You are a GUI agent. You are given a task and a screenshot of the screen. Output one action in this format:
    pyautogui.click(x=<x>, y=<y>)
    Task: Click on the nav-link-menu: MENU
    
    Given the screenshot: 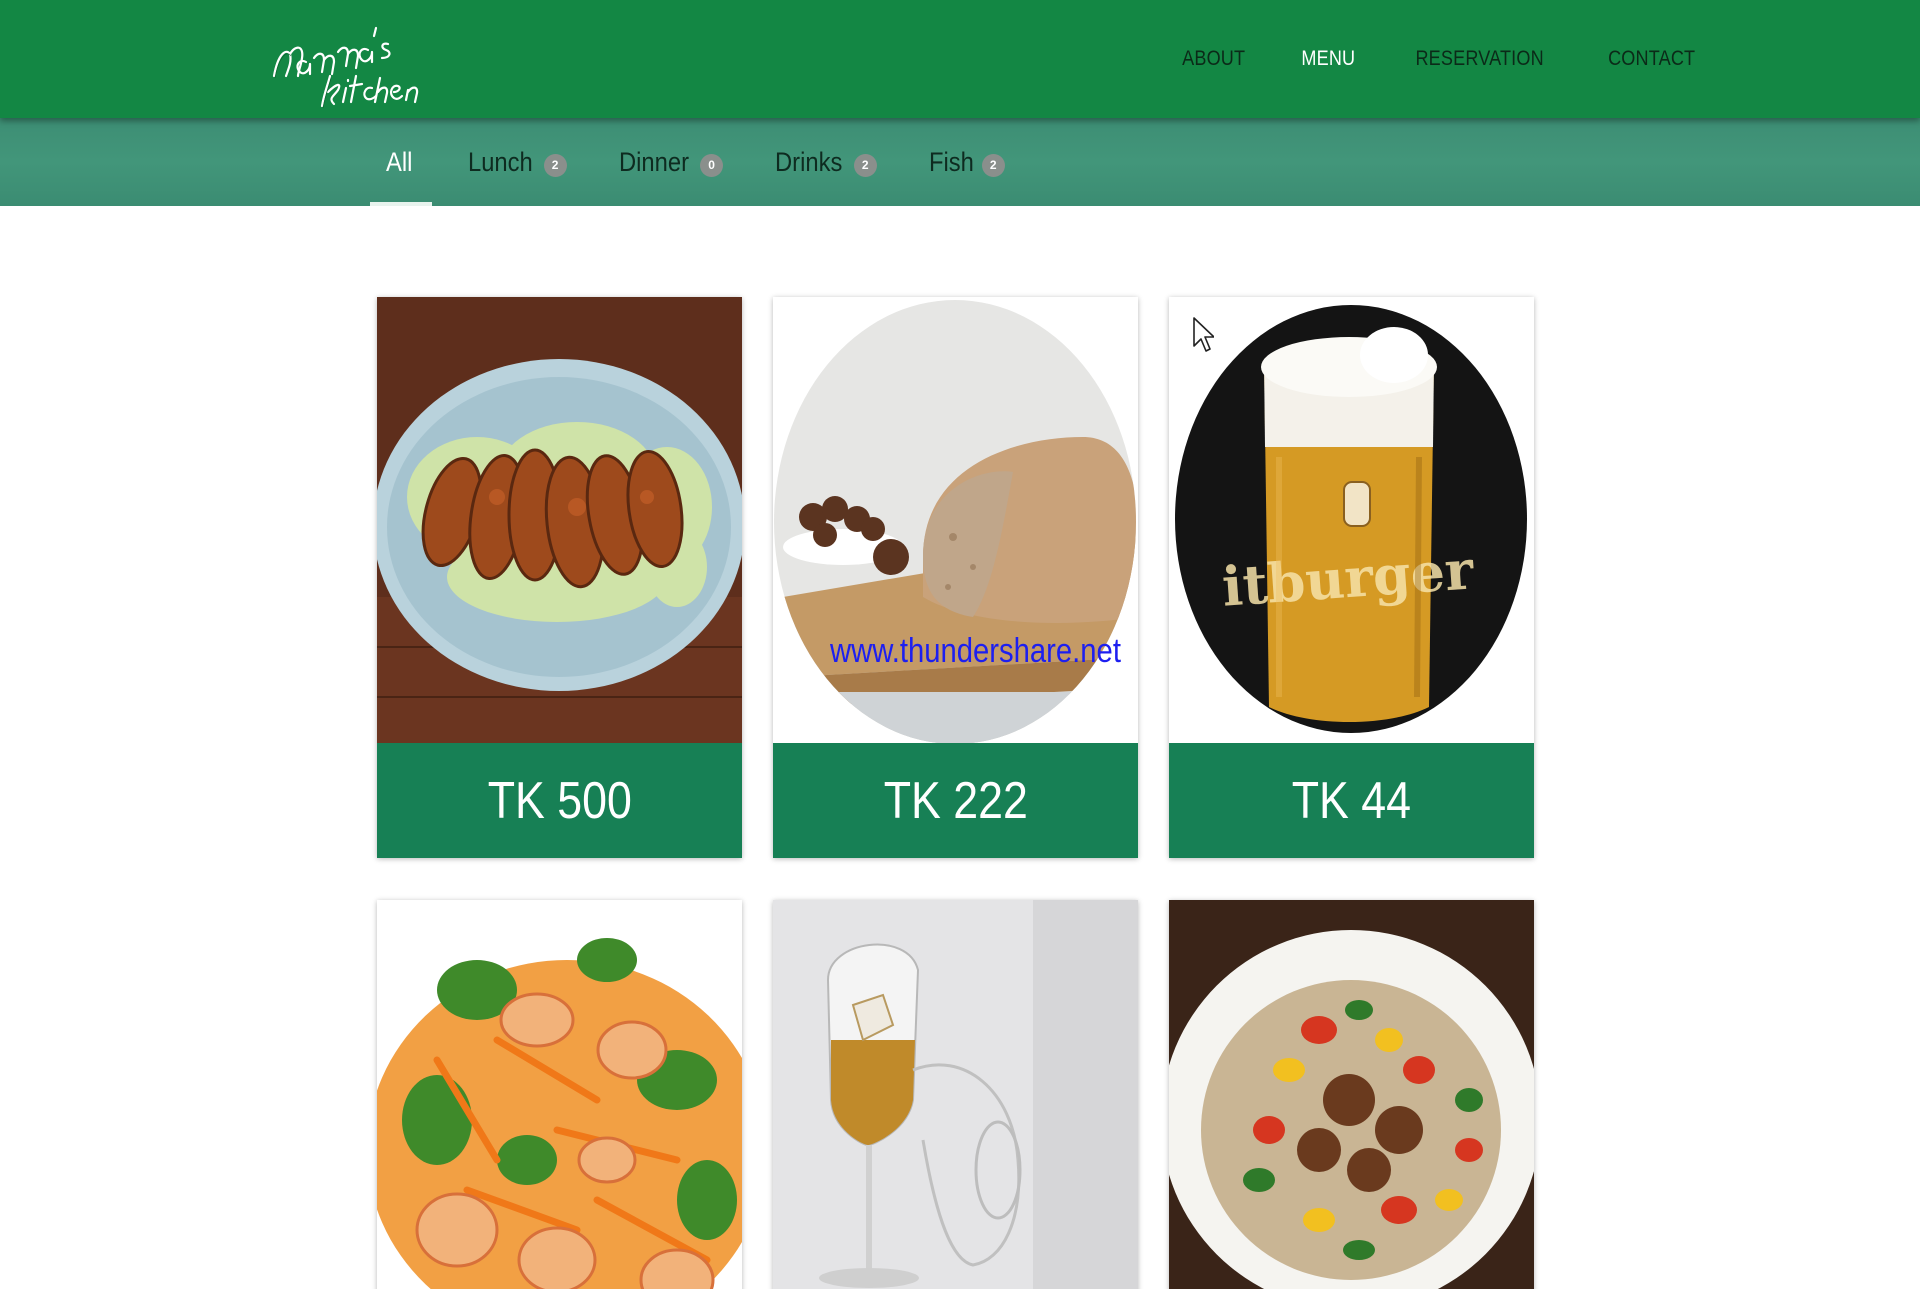 What is the action you would take?
    pyautogui.click(x=1328, y=59)
    